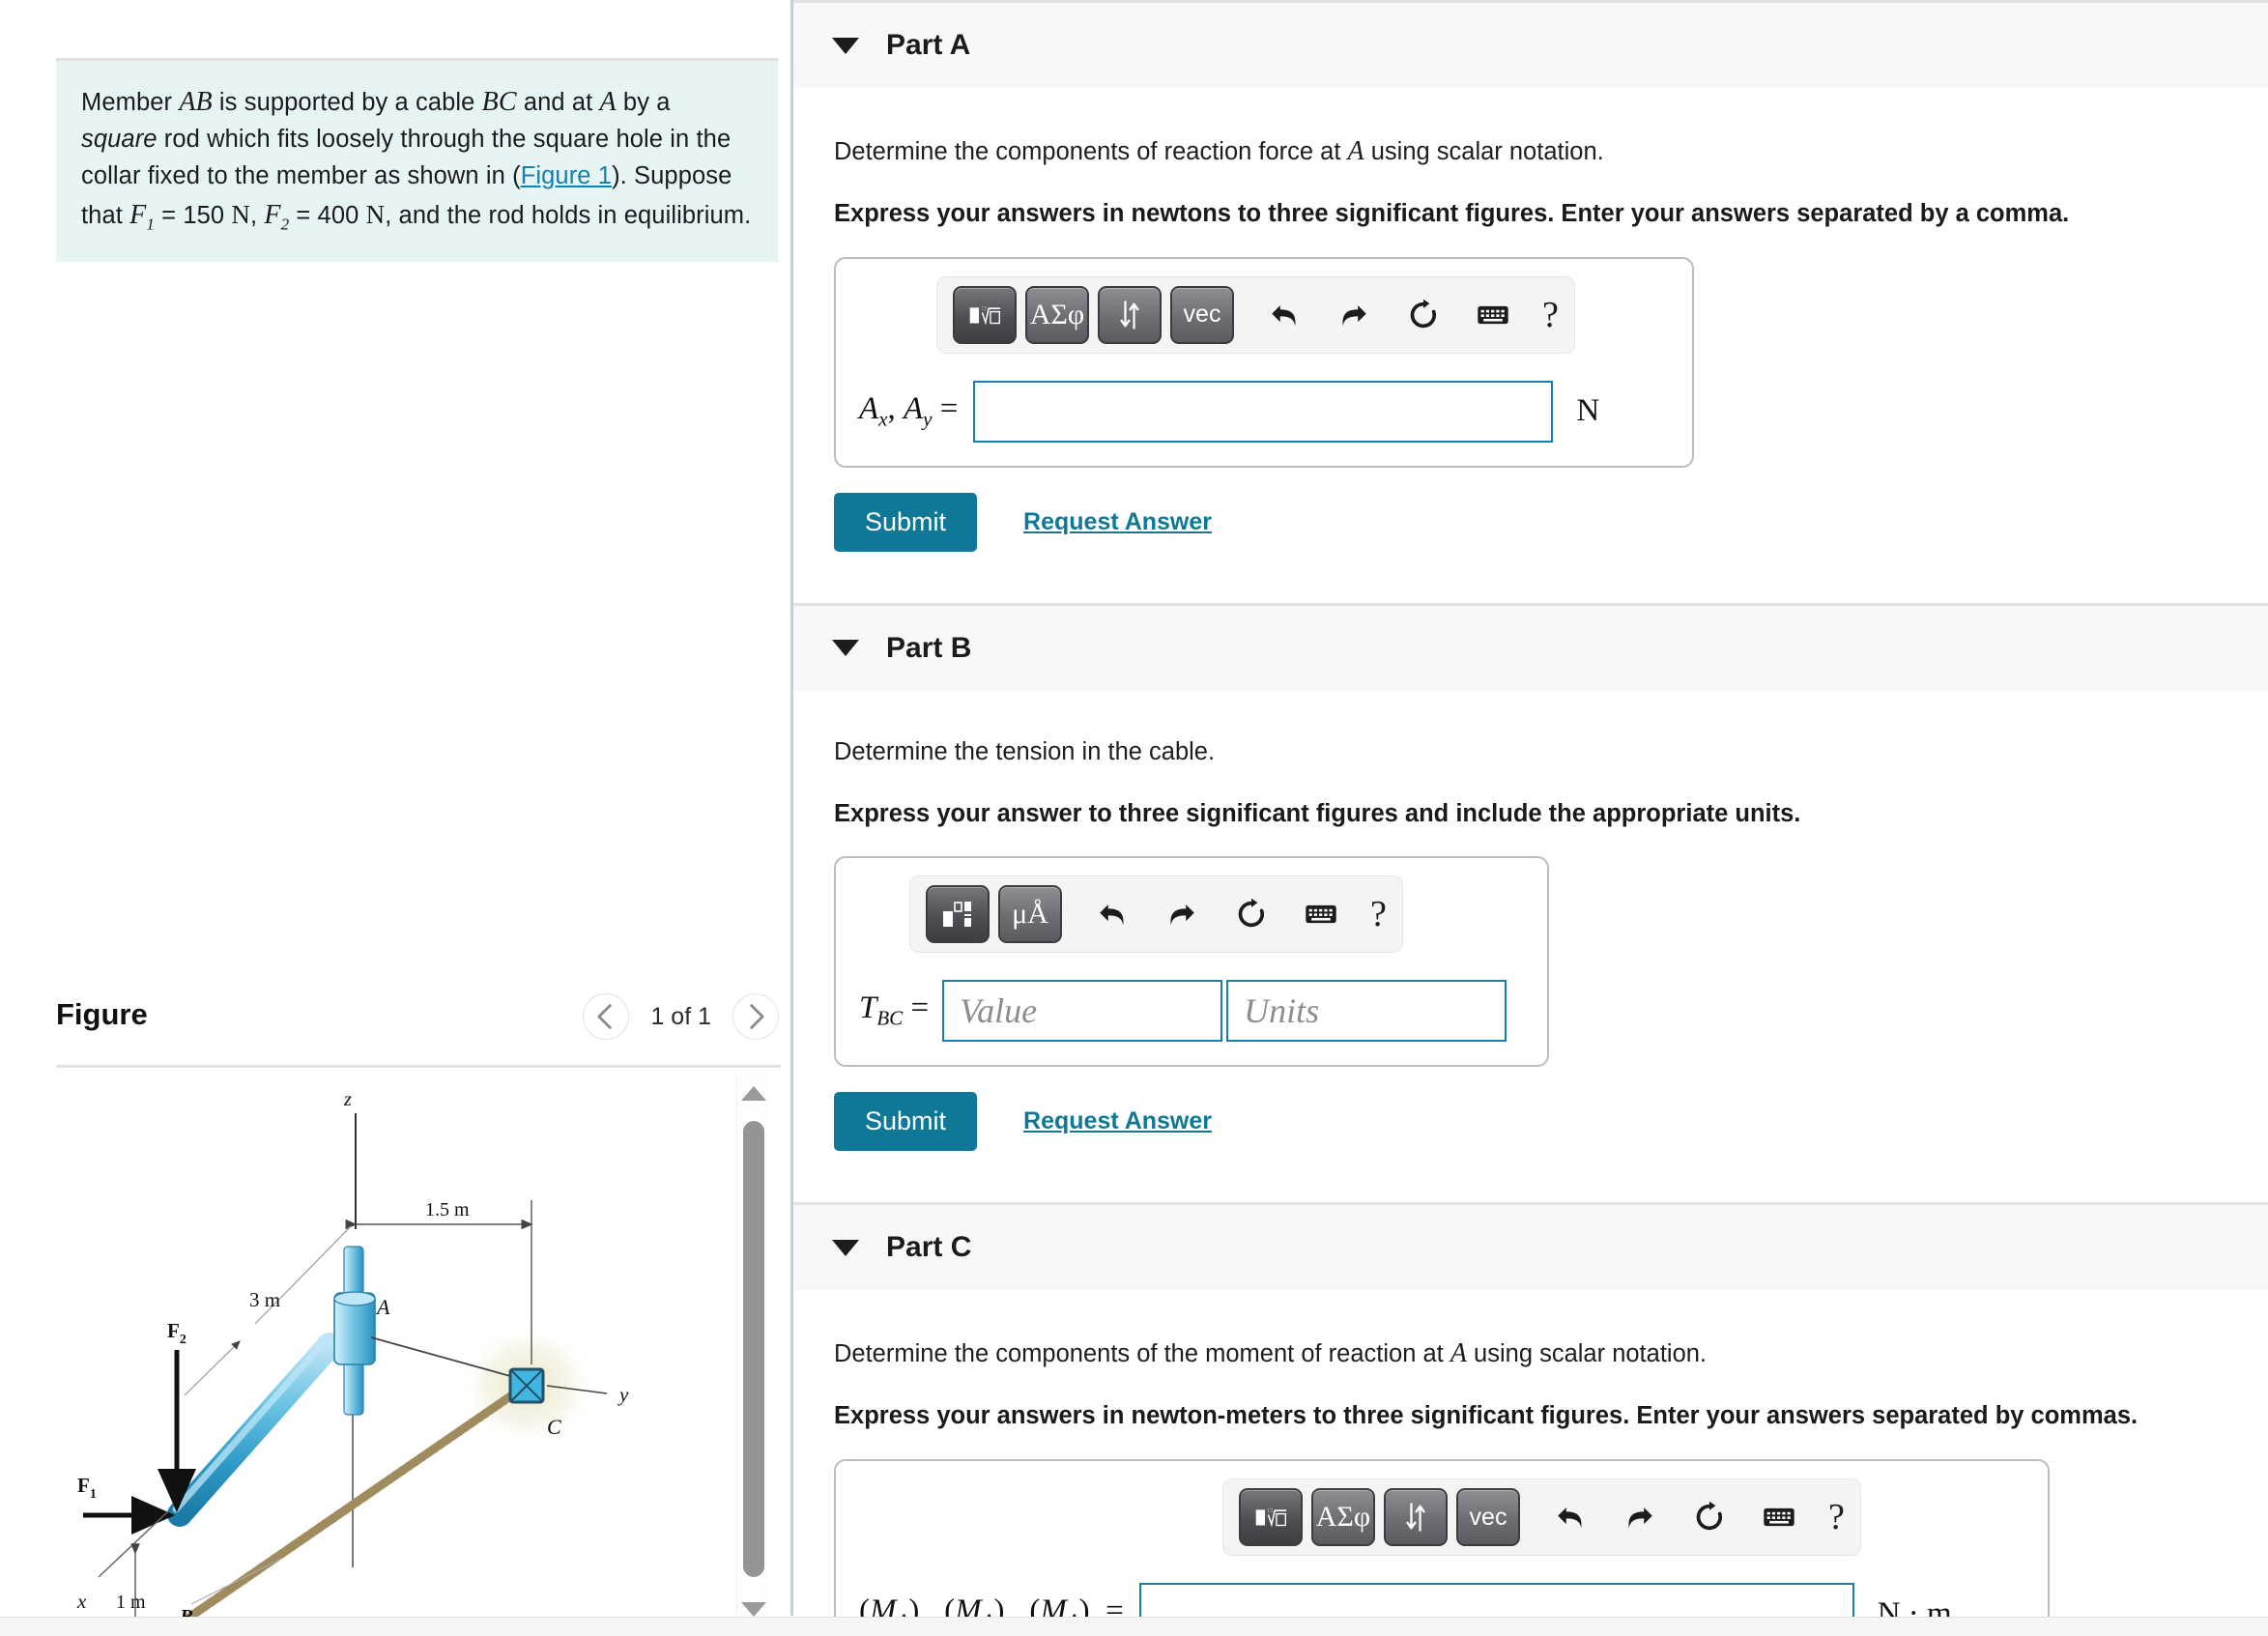  I want to click on chevron-left-icon, so click(605, 1016).